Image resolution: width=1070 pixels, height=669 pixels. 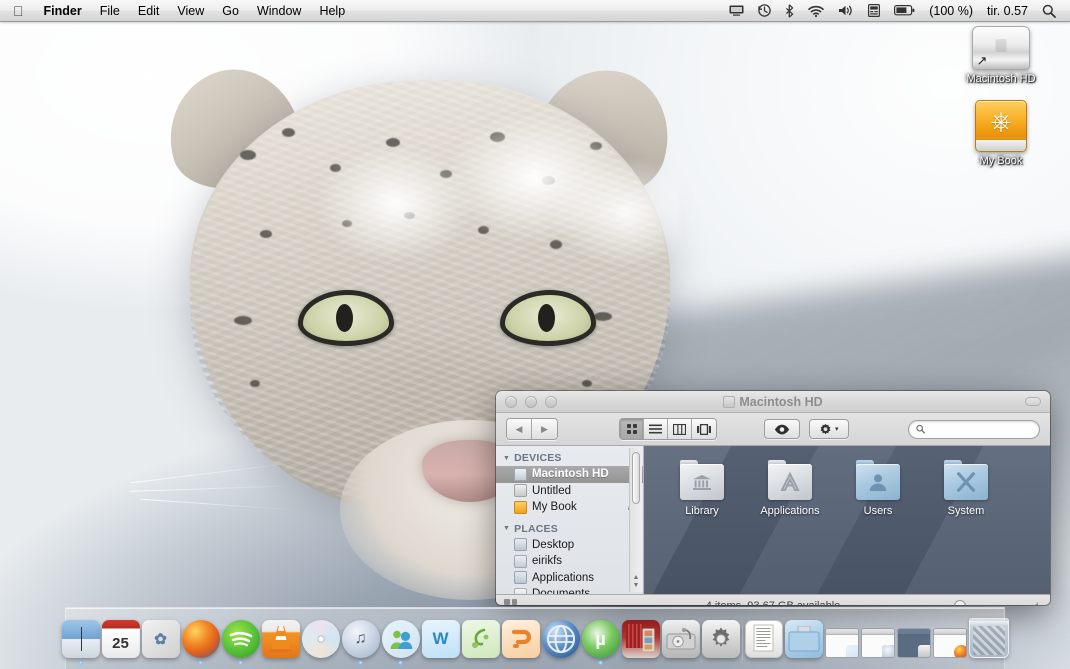 What do you see at coordinates (874, 10) in the screenshot?
I see `input-source-icon` at bounding box center [874, 10].